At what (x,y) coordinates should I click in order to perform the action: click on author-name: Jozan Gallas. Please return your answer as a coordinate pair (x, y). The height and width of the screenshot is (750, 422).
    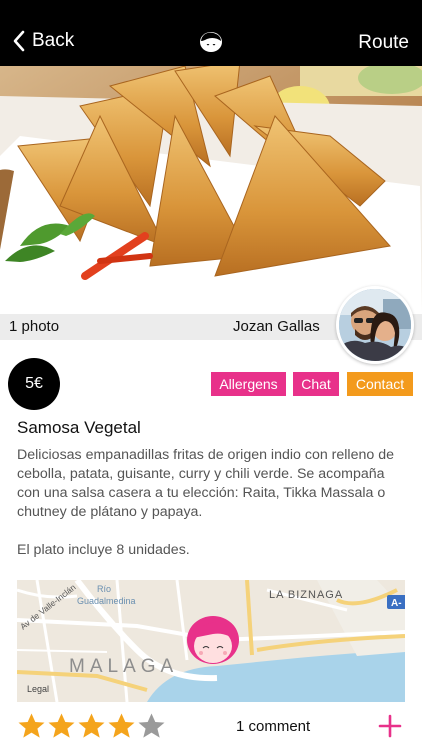
    Looking at the image, I should click on (276, 326).